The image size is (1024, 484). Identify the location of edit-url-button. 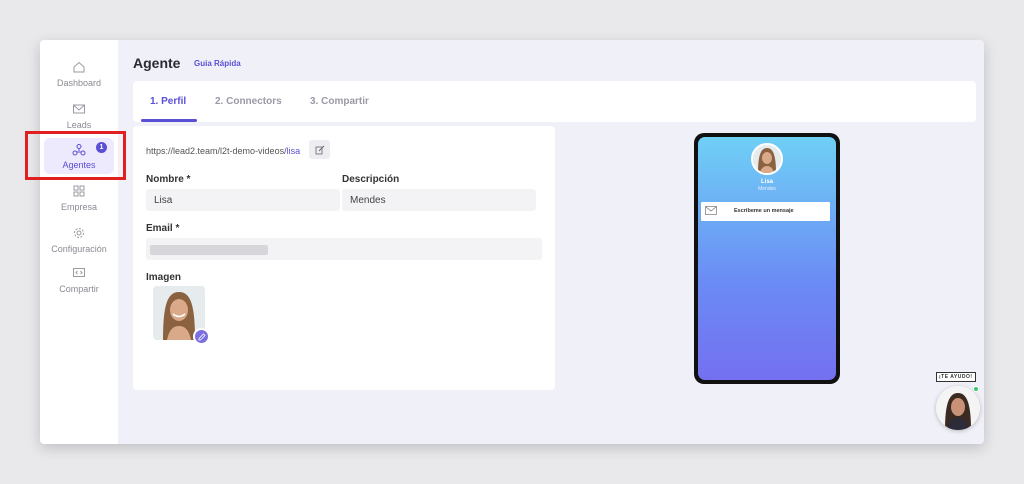
(319, 149).